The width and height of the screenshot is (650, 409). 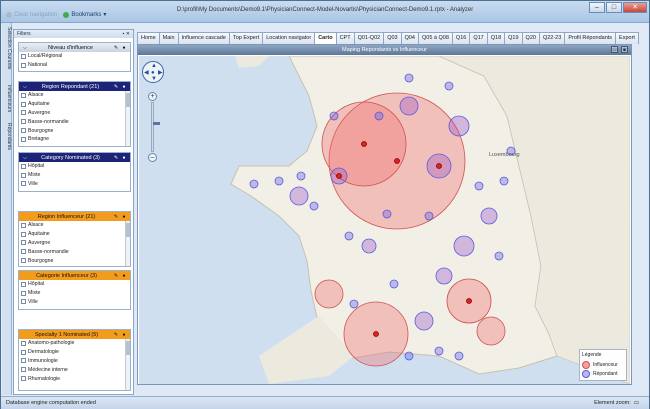 I want to click on tab-top-expert: Top Expert, so click(x=246, y=38).